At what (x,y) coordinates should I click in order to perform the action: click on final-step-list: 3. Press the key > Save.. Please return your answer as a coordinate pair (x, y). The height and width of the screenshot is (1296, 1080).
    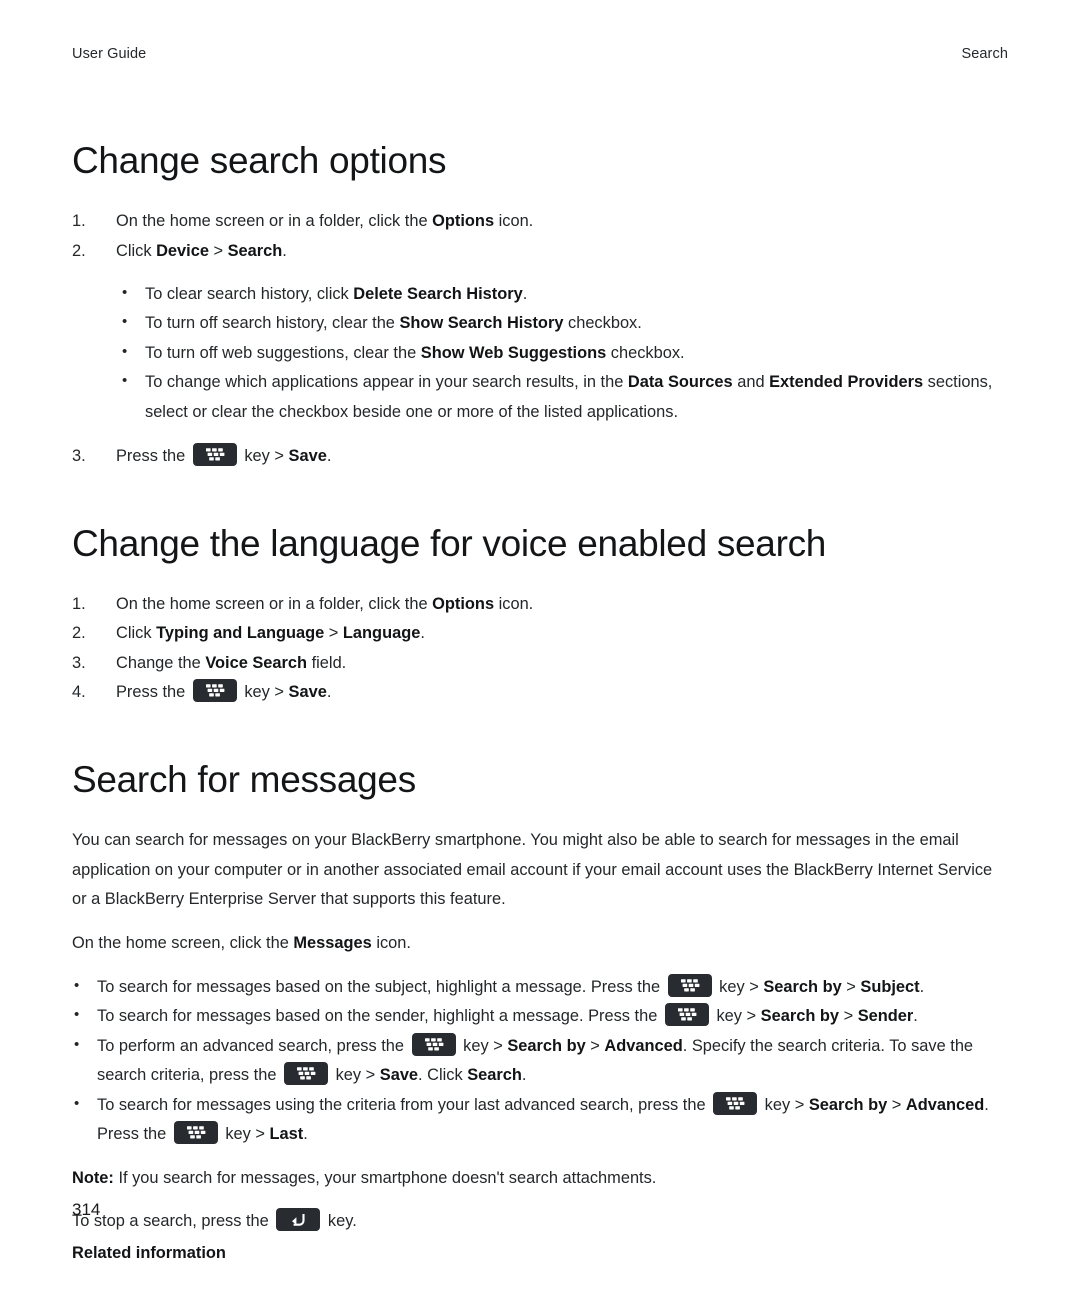
    Looking at the image, I should click on (540, 456).